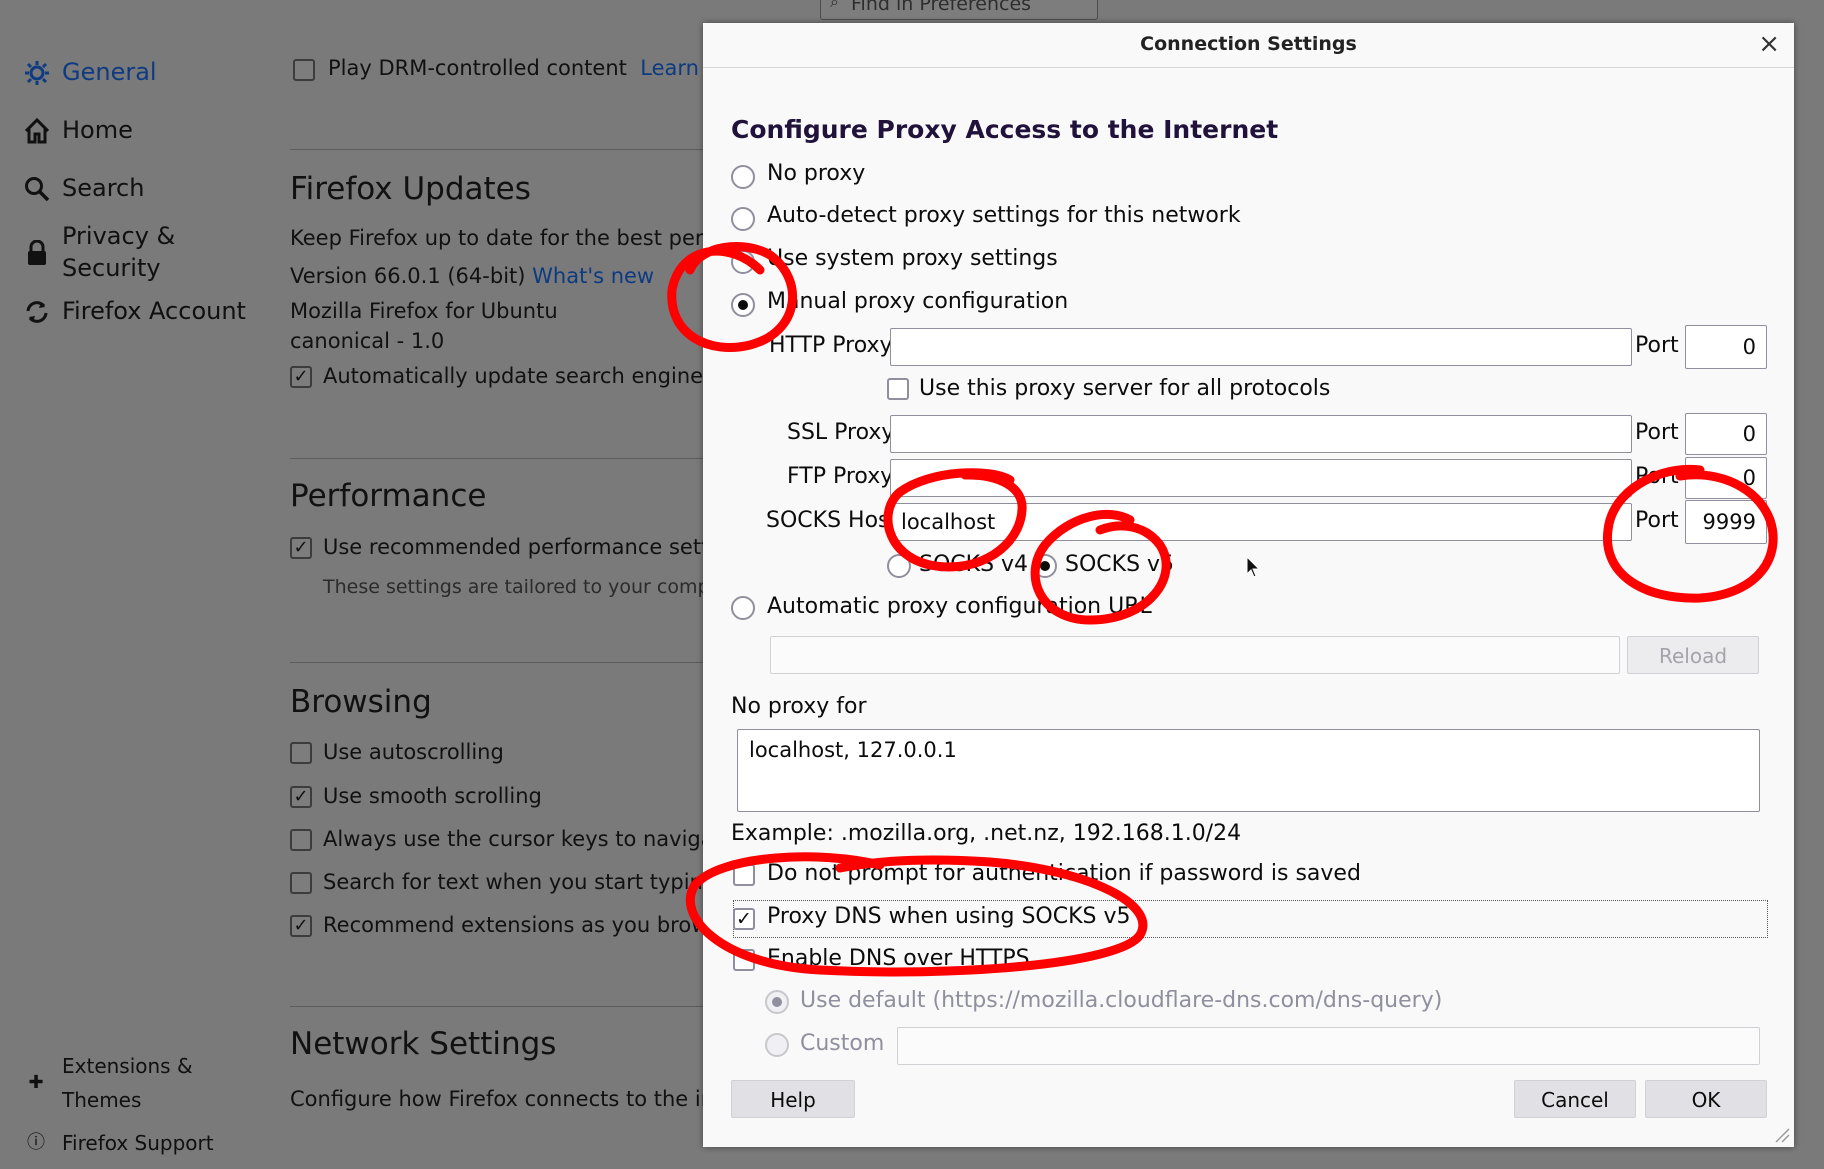 The height and width of the screenshot is (1169, 1824). I want to click on cursor-keys-checkbox, so click(301, 840).